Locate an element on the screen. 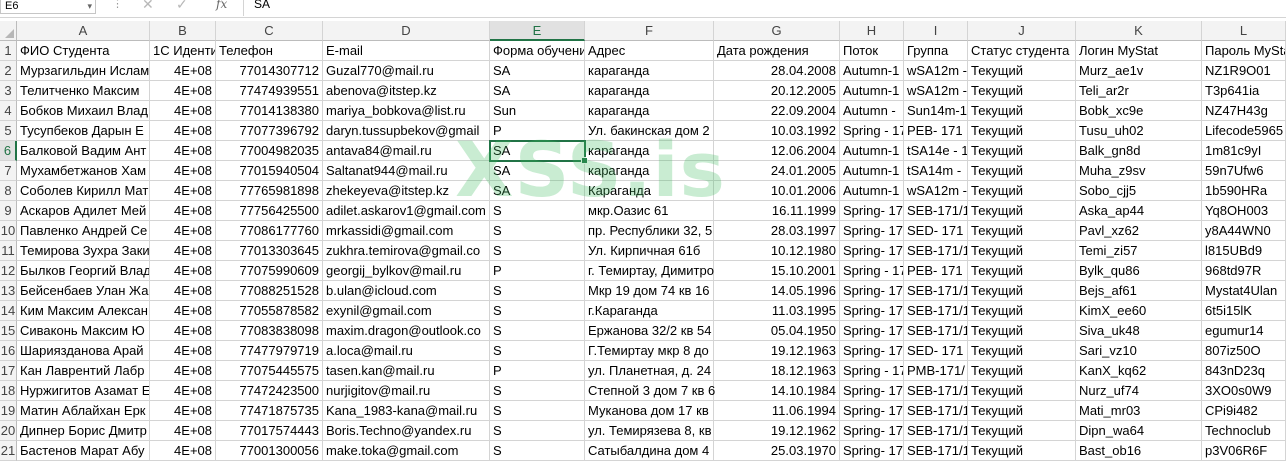 This screenshot has width=1286, height=461. cell-password: Yq8OH003 is located at coordinates (1244, 211).